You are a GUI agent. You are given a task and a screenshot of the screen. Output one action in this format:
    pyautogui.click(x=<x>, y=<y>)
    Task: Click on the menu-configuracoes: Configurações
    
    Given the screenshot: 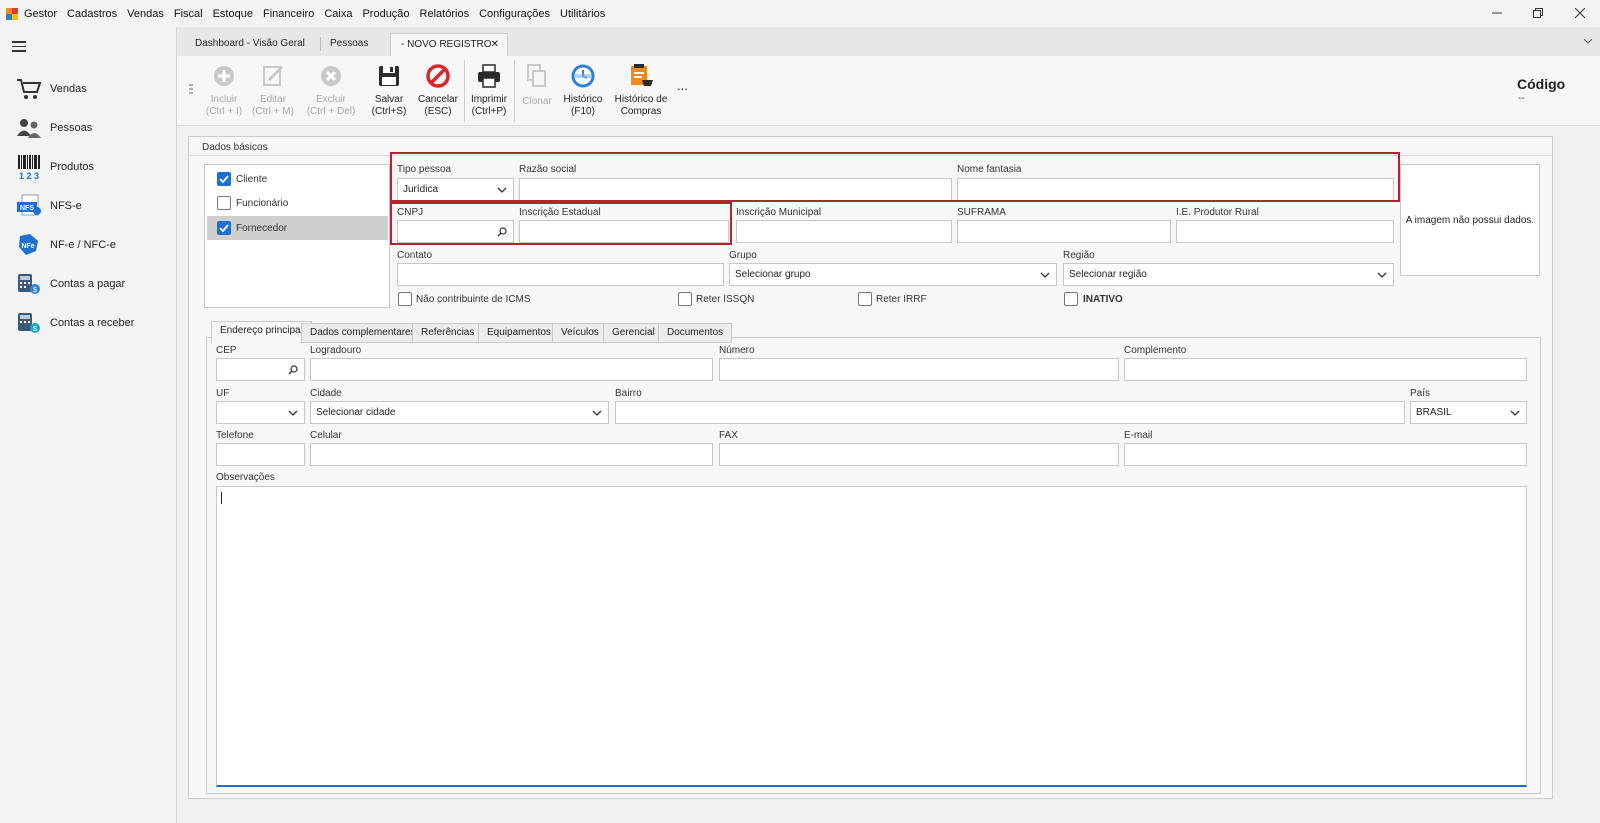 What is the action you would take?
    pyautogui.click(x=514, y=14)
    